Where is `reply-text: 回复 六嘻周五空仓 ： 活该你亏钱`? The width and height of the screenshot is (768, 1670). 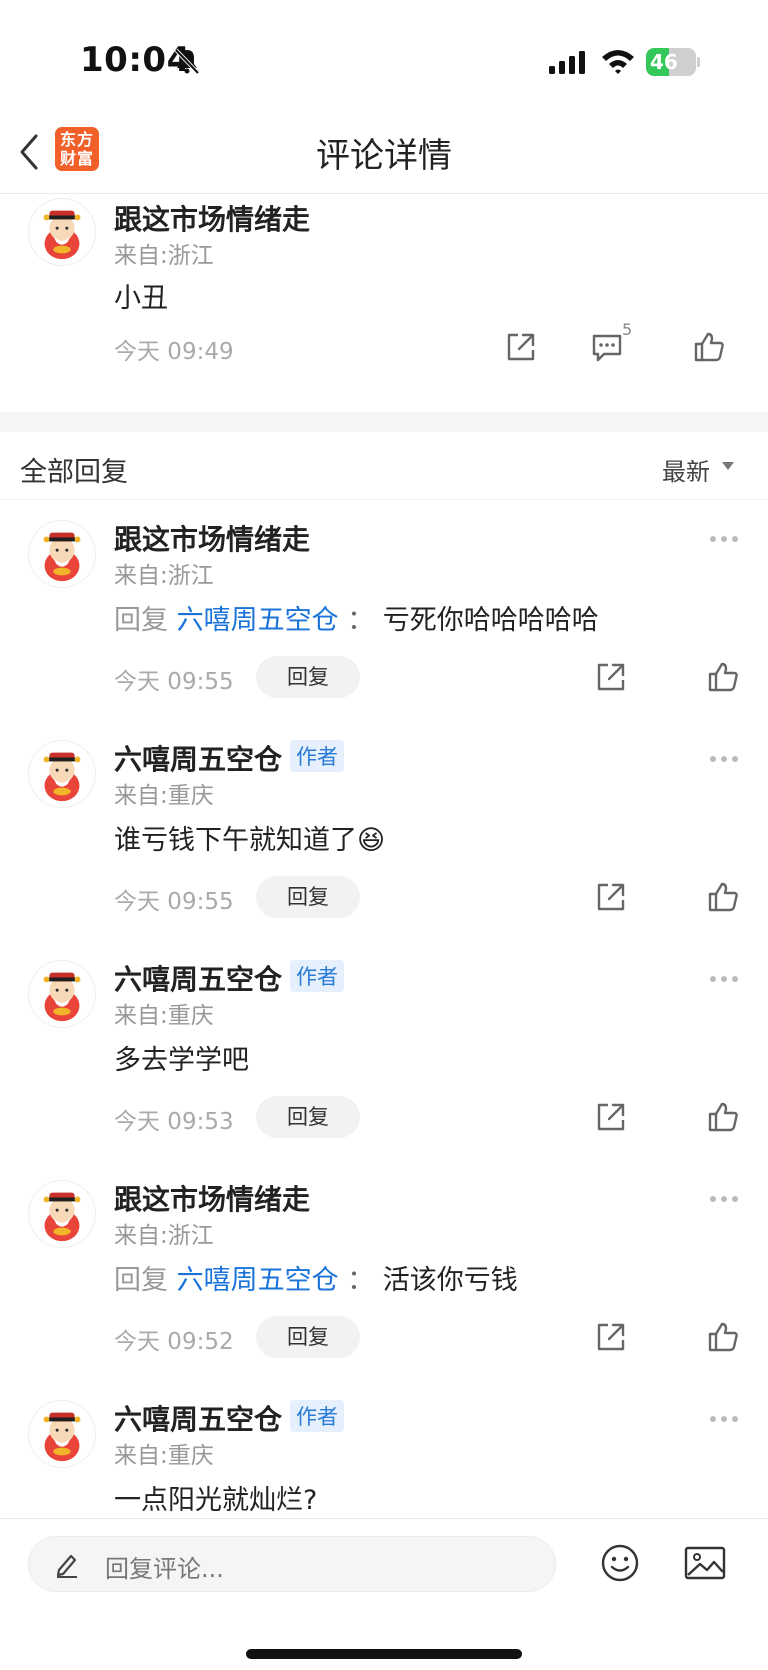
reply-text: 回复 六嘻周五空仓 ： 活该你亏钱 is located at coordinates (316, 1277).